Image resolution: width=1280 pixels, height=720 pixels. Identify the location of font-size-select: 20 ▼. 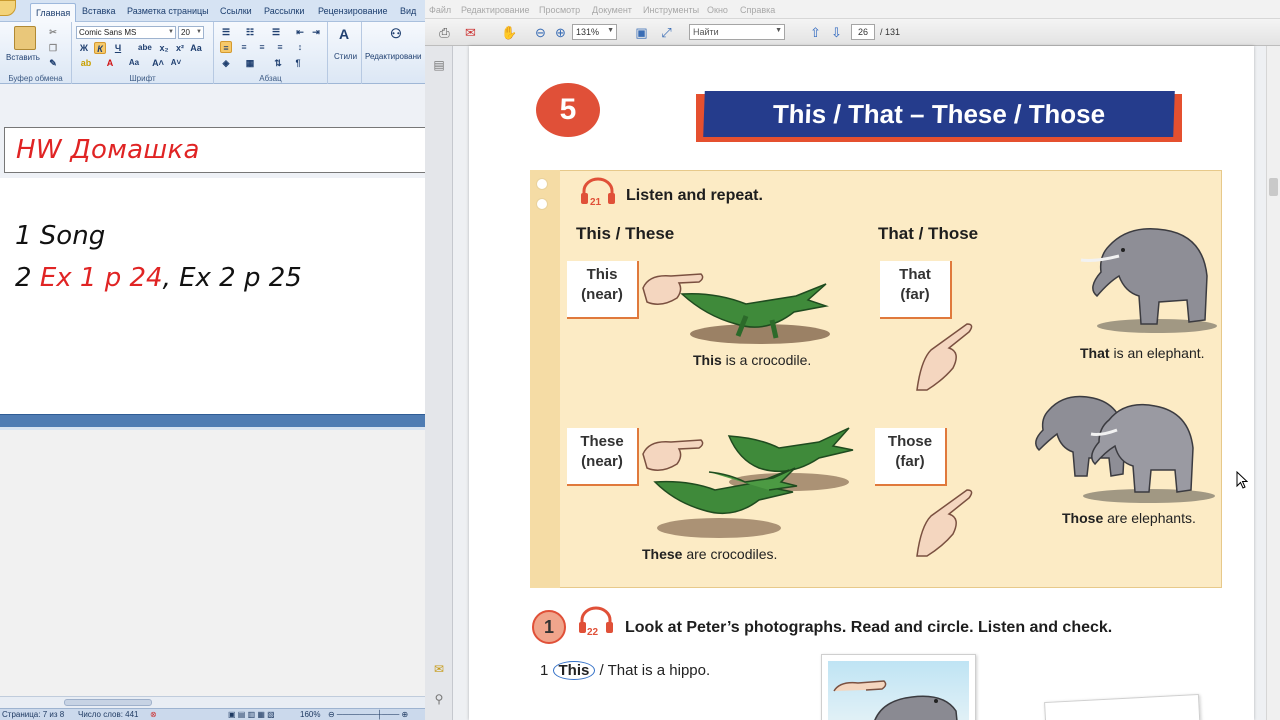
(191, 32).